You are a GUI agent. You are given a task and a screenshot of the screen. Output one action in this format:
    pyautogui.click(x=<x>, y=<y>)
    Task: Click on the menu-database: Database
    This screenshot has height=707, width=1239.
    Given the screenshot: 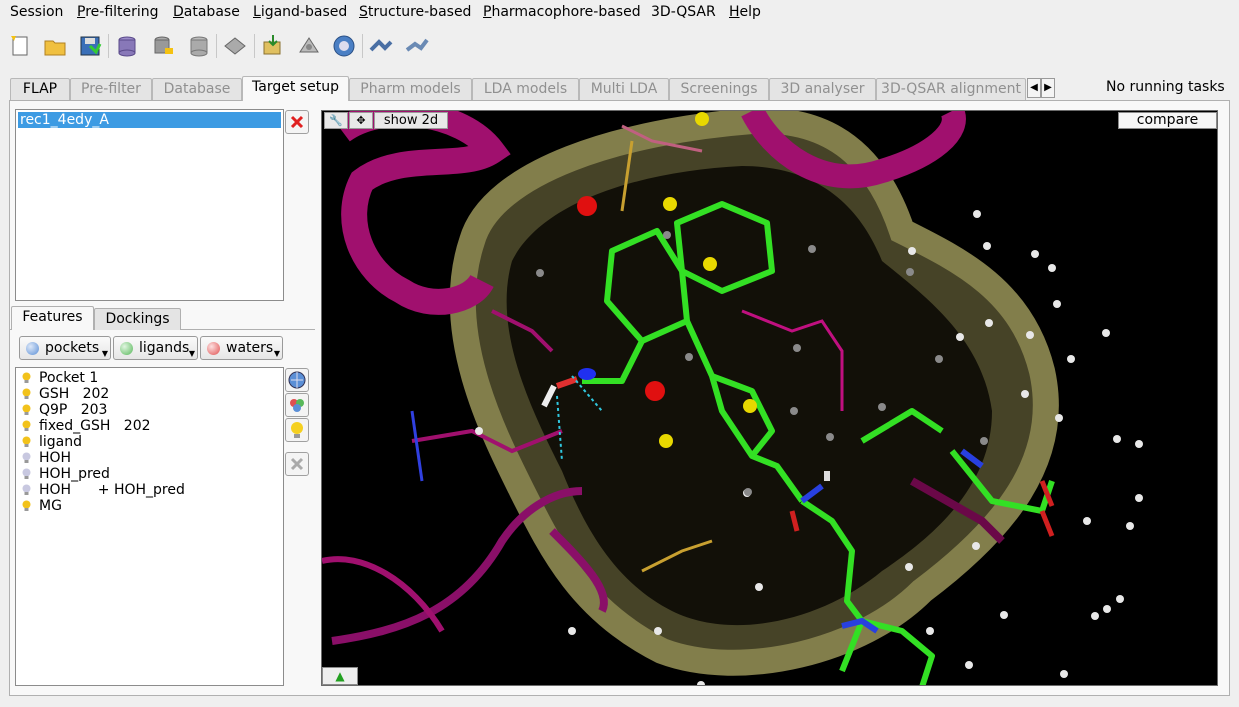 What is the action you would take?
    pyautogui.click(x=206, y=12)
    